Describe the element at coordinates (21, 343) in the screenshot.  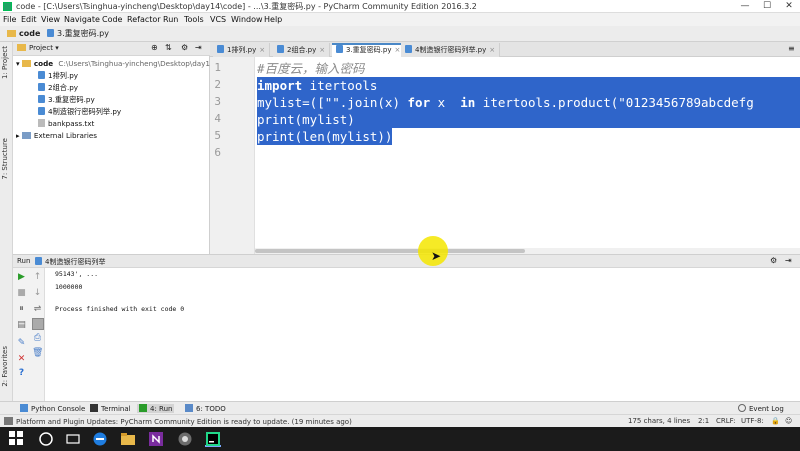
I see `pin-icon: ✎` at that location.